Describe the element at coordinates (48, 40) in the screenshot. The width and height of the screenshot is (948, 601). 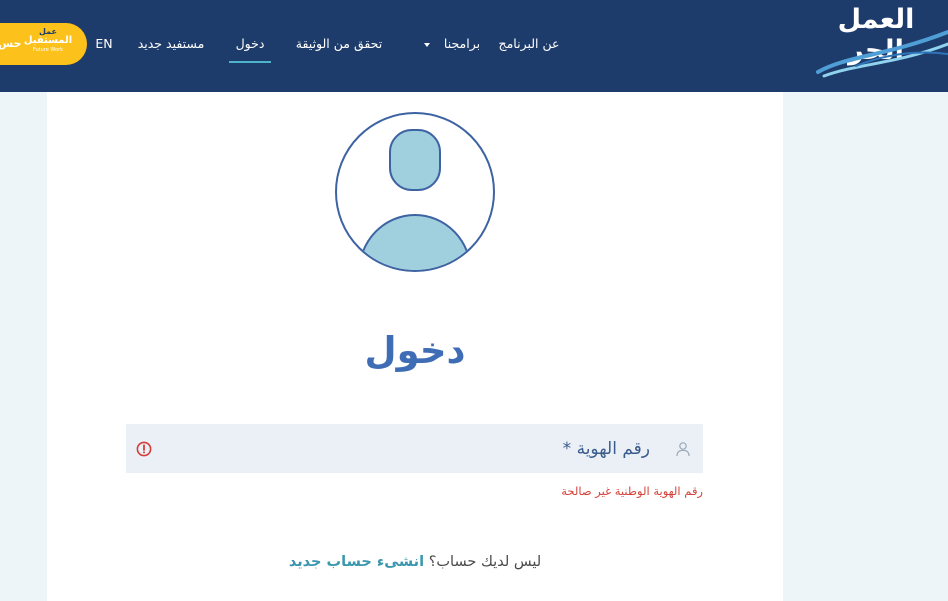
I see `future-work-logo-line2: المستقبل` at that location.